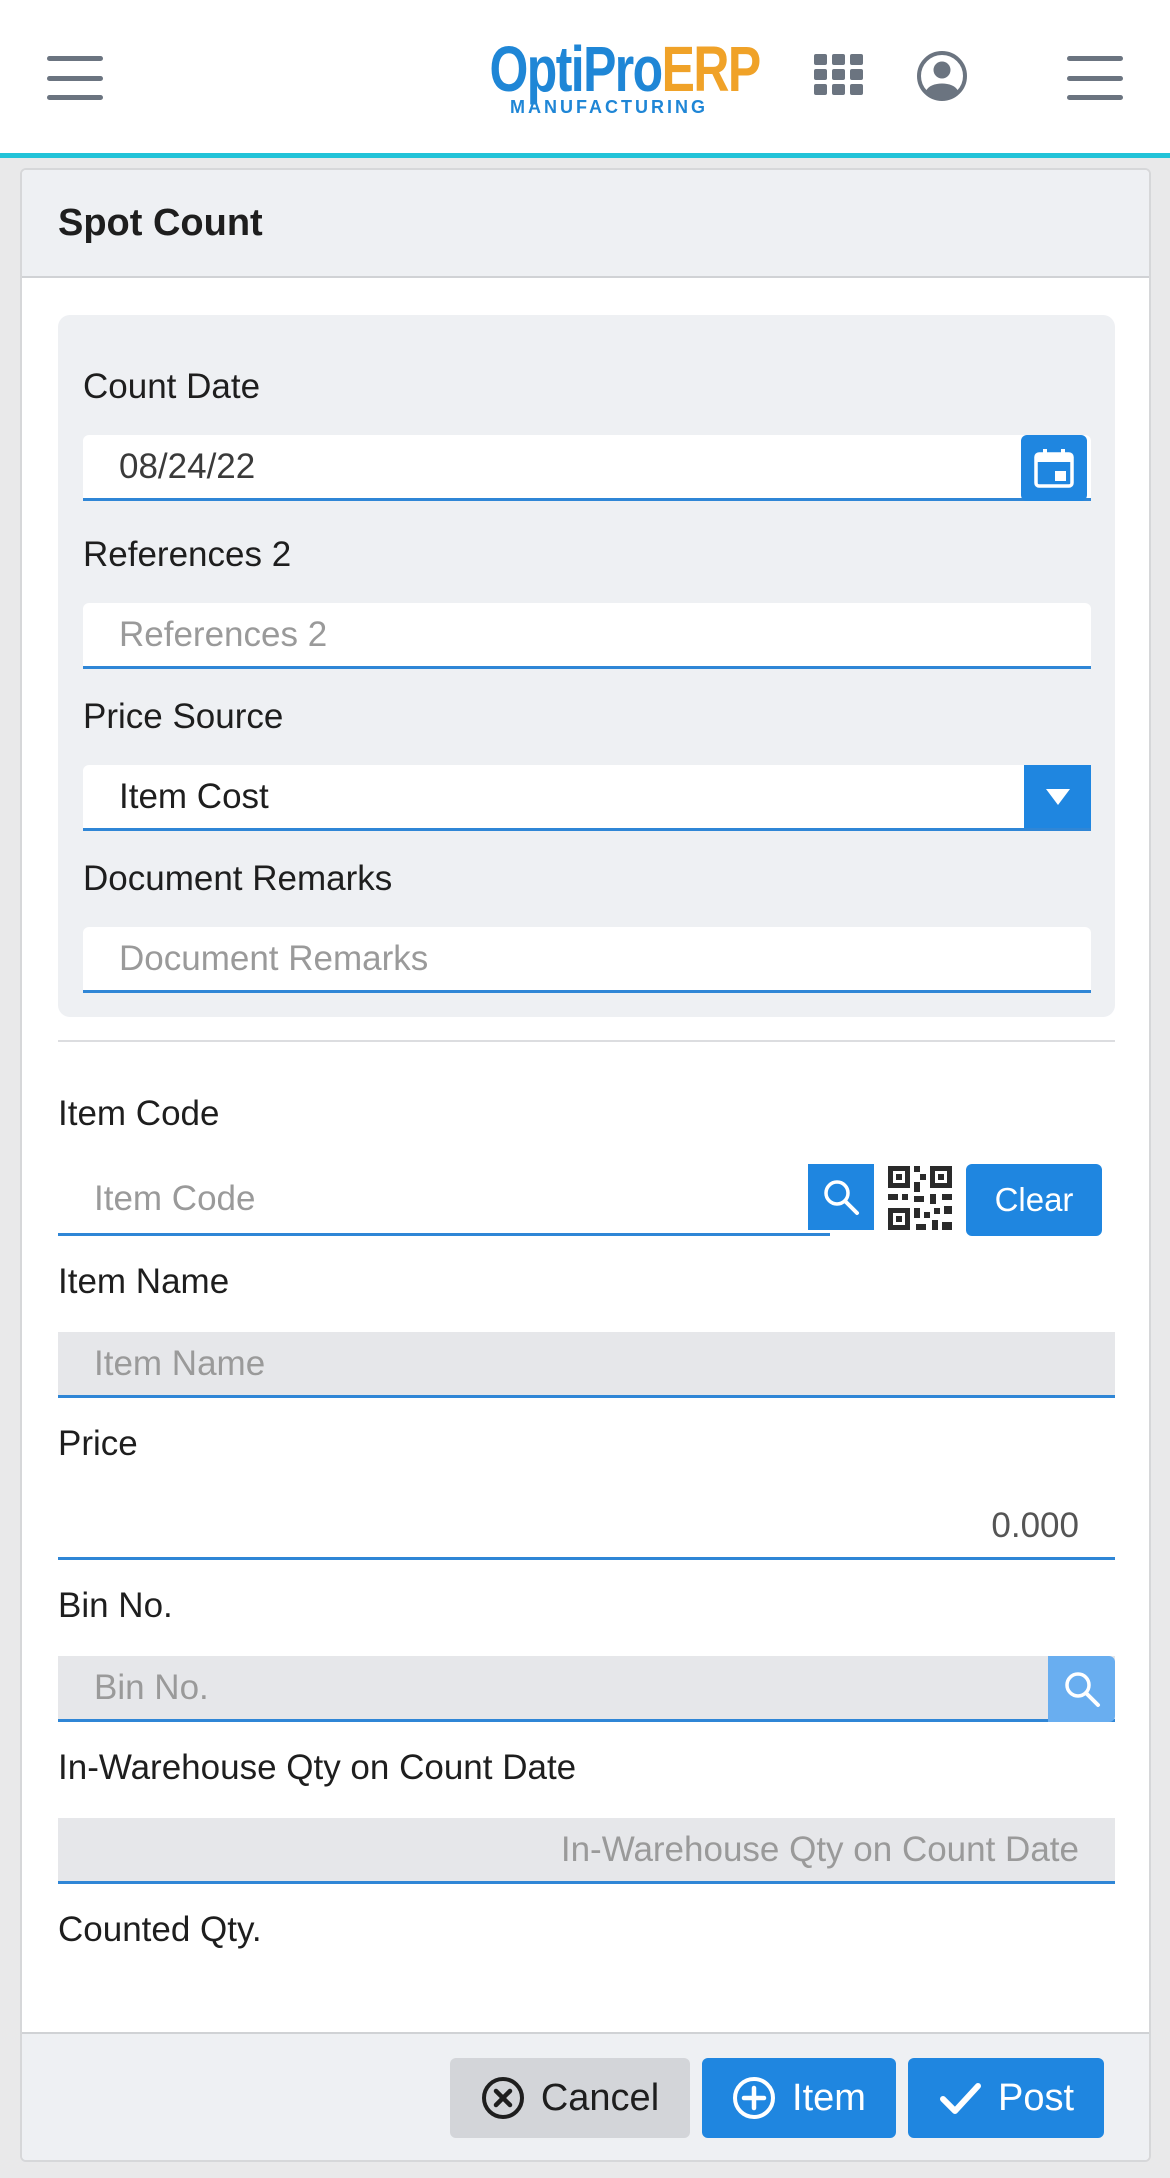  I want to click on count-date-label: Count Date, so click(172, 386).